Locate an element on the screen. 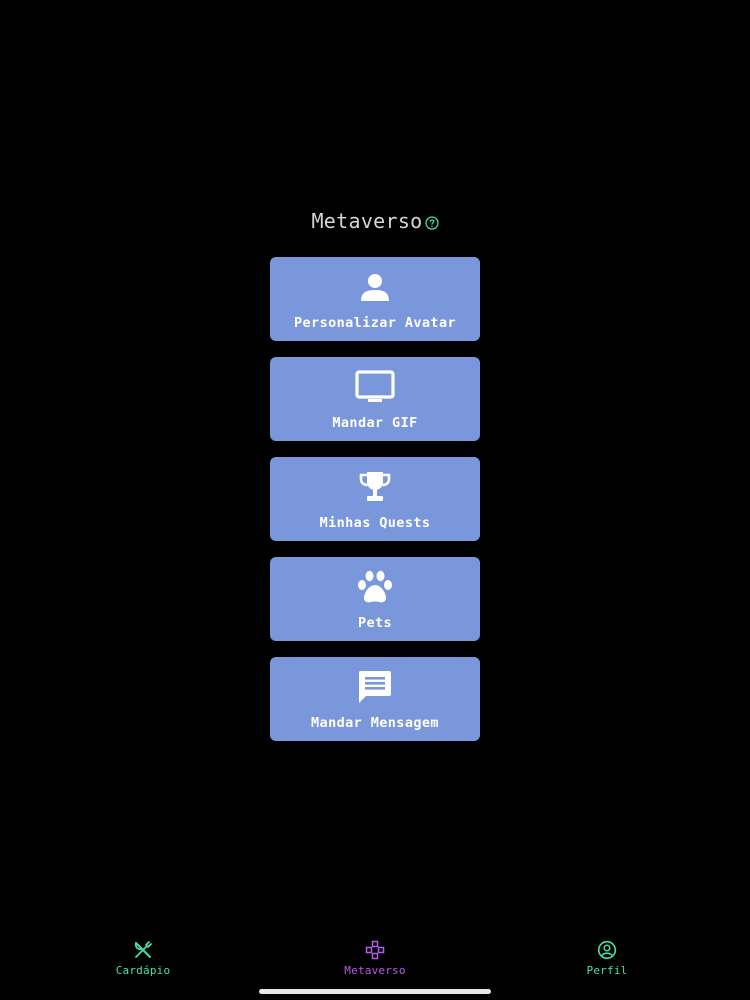  mandar-gif-button: Mandar GIF is located at coordinates (375, 399).